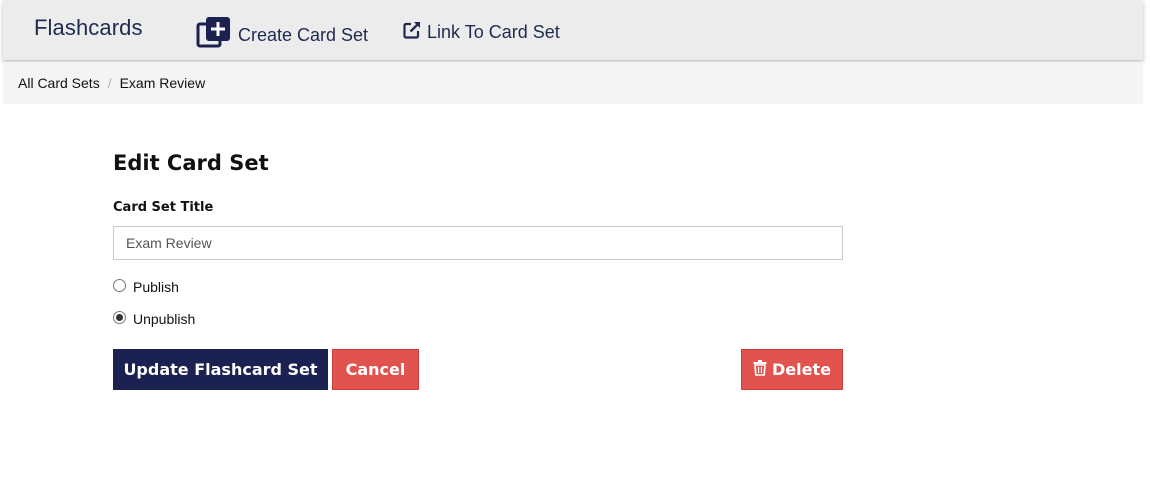 Image resolution: width=1150 pixels, height=483 pixels. What do you see at coordinates (217, 35) in the screenshot?
I see `square-plus-icon` at bounding box center [217, 35].